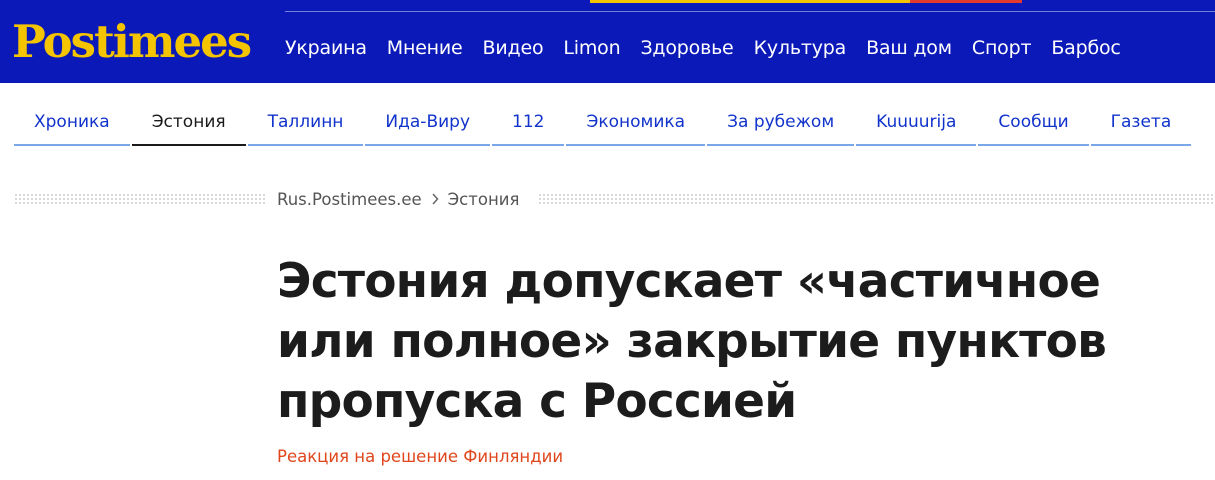  I want to click on nav-item-opinion: Мнение, so click(425, 48).